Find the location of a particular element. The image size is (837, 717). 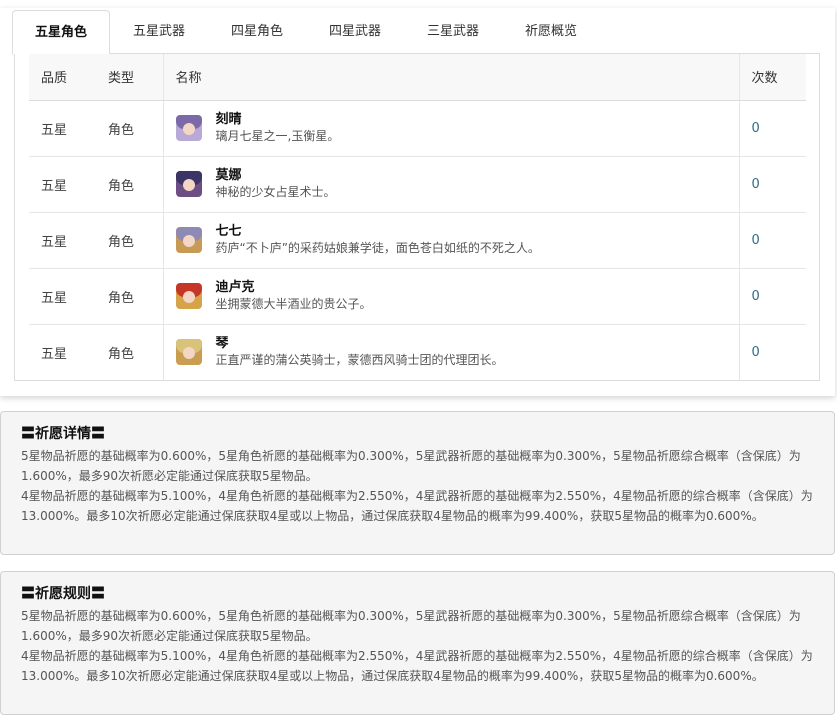

table-row: 五星 角色 迪卢克 坐拥蒙德大半酒业的贵公子。 0 is located at coordinates (417, 295).